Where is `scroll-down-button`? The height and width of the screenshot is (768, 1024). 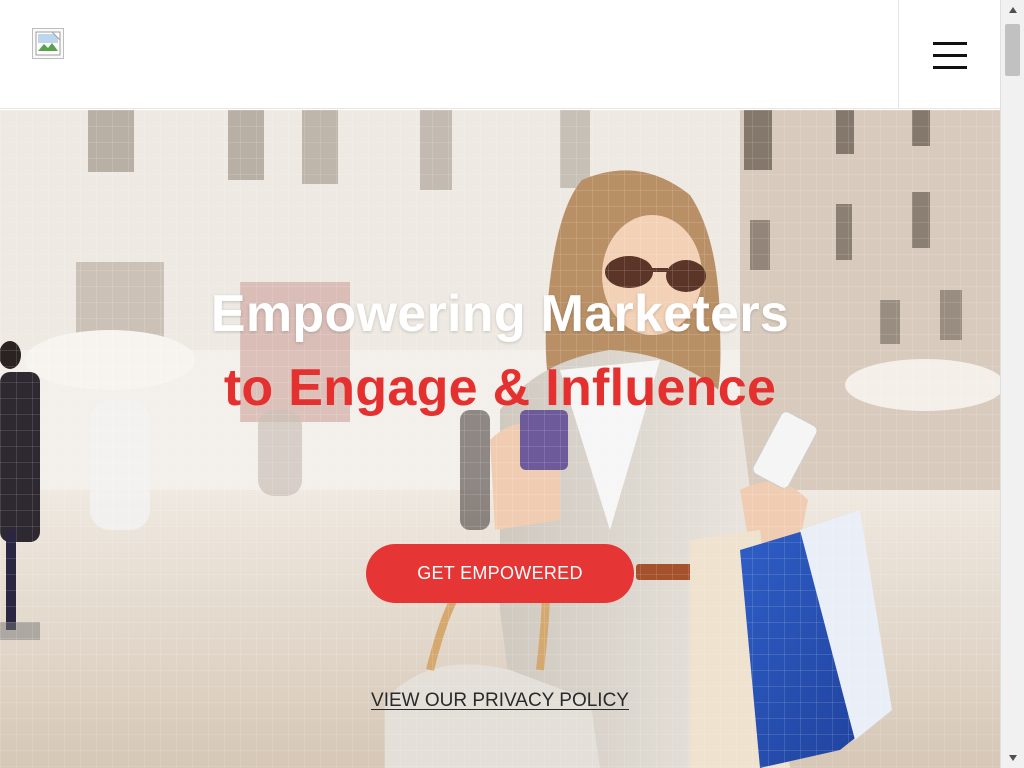
scroll-down-button is located at coordinates (1012, 758).